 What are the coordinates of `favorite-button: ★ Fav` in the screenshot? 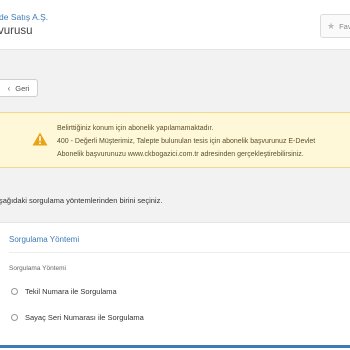 It's located at (335, 26).